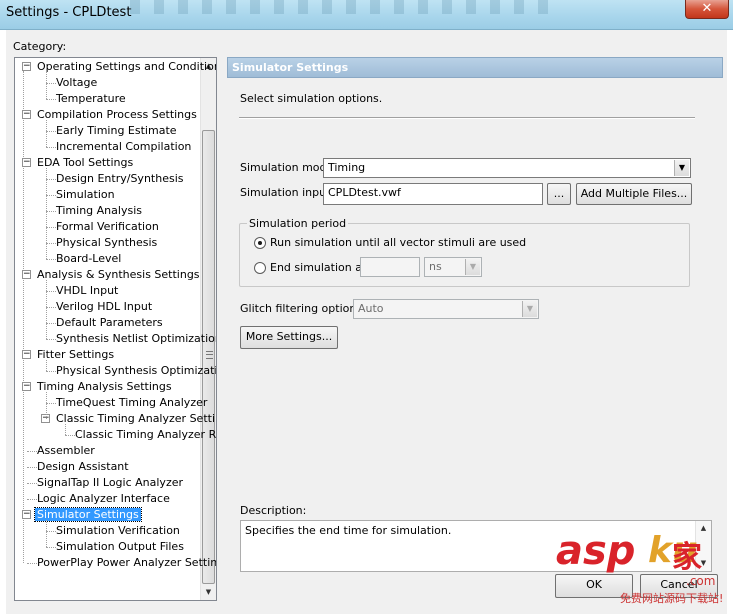 This screenshot has width=733, height=614. What do you see at coordinates (106, 243) in the screenshot?
I see `tree-item: Physical Synthesis` at bounding box center [106, 243].